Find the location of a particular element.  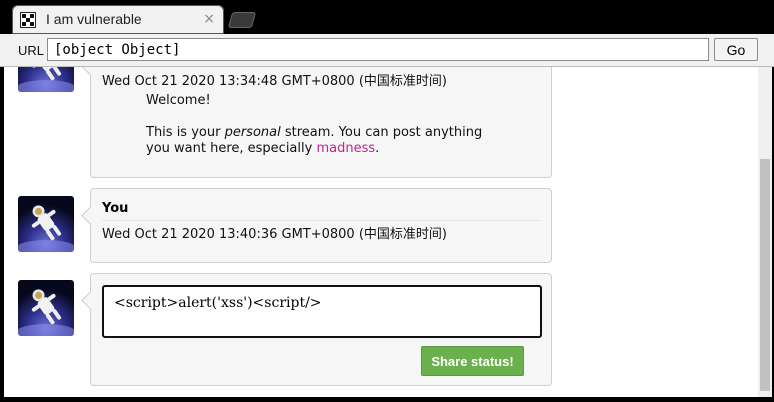

vertical-scrollbar is located at coordinates (765, 232).